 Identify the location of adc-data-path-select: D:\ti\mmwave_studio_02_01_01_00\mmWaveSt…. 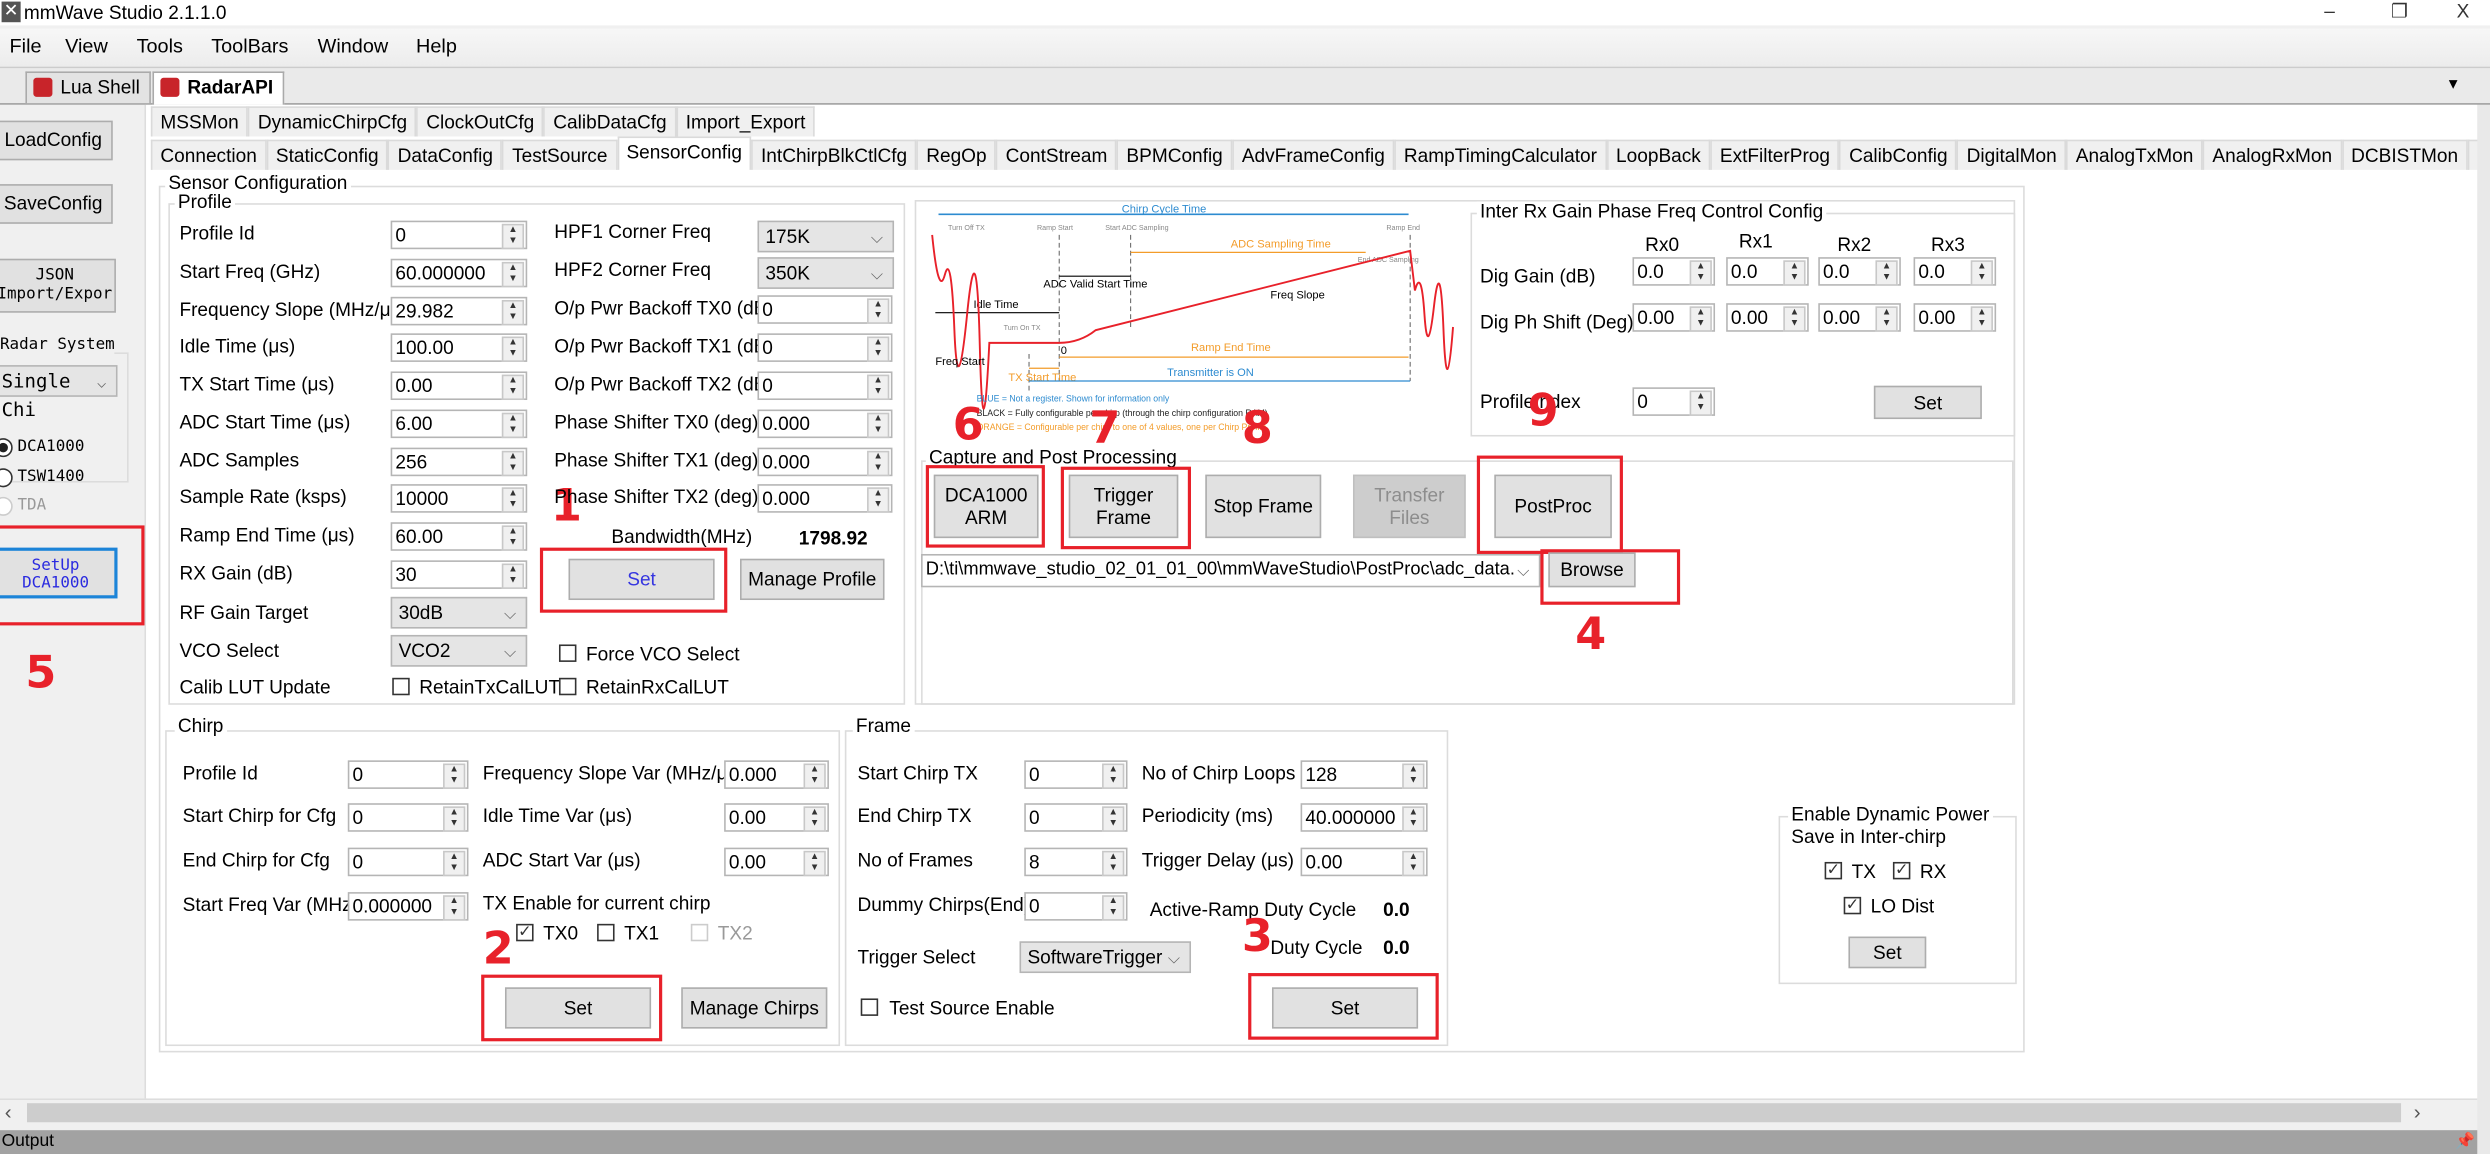
(1231, 570).